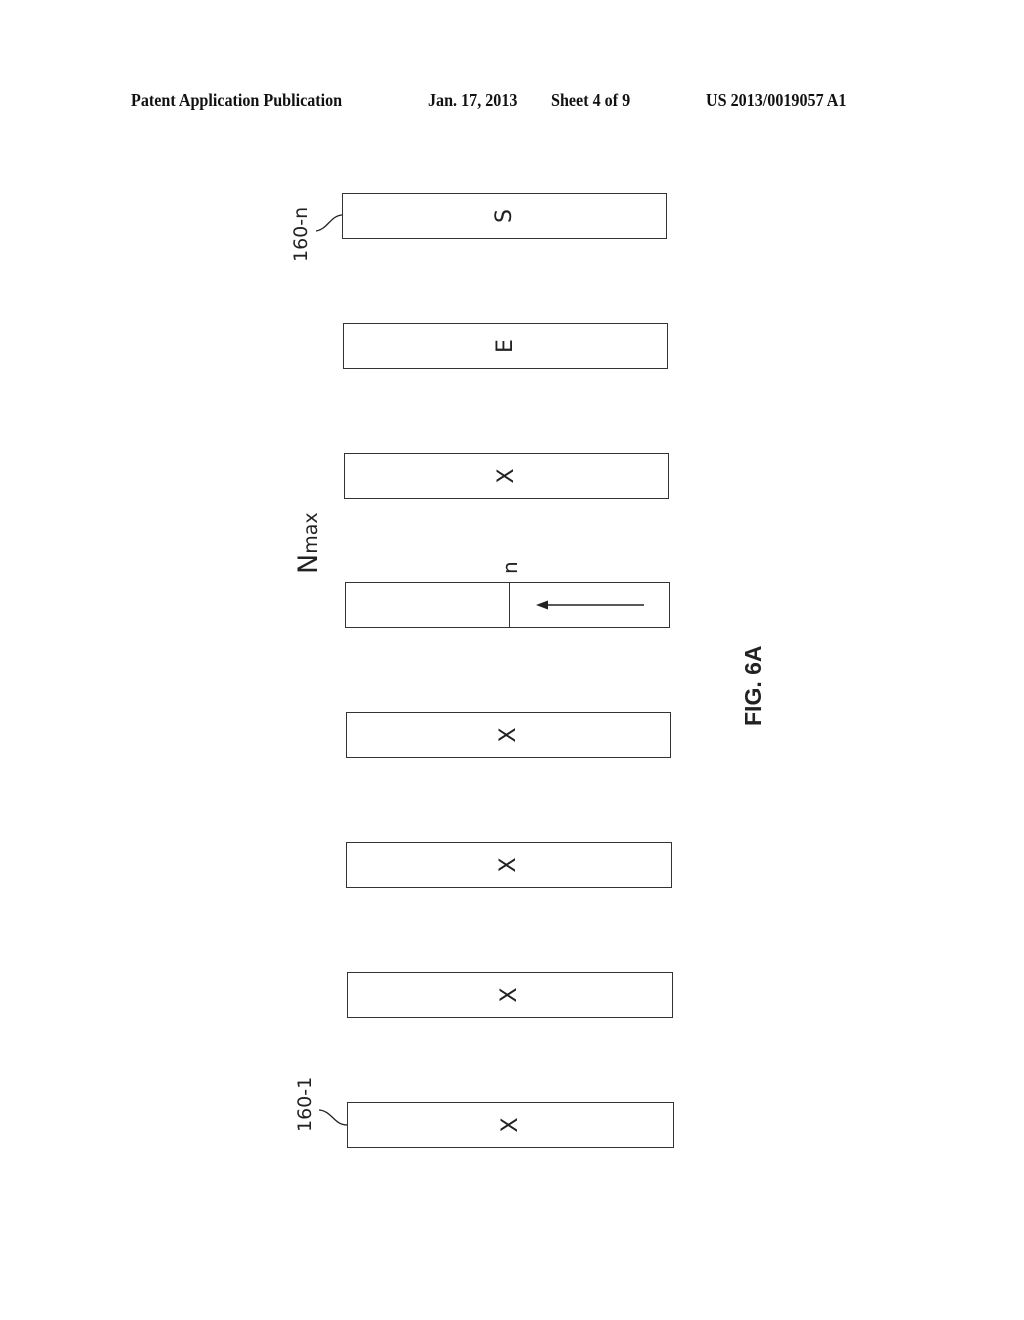 Image resolution: width=1024 pixels, height=1320 pixels. I want to click on cell-symbol: S, so click(504, 216).